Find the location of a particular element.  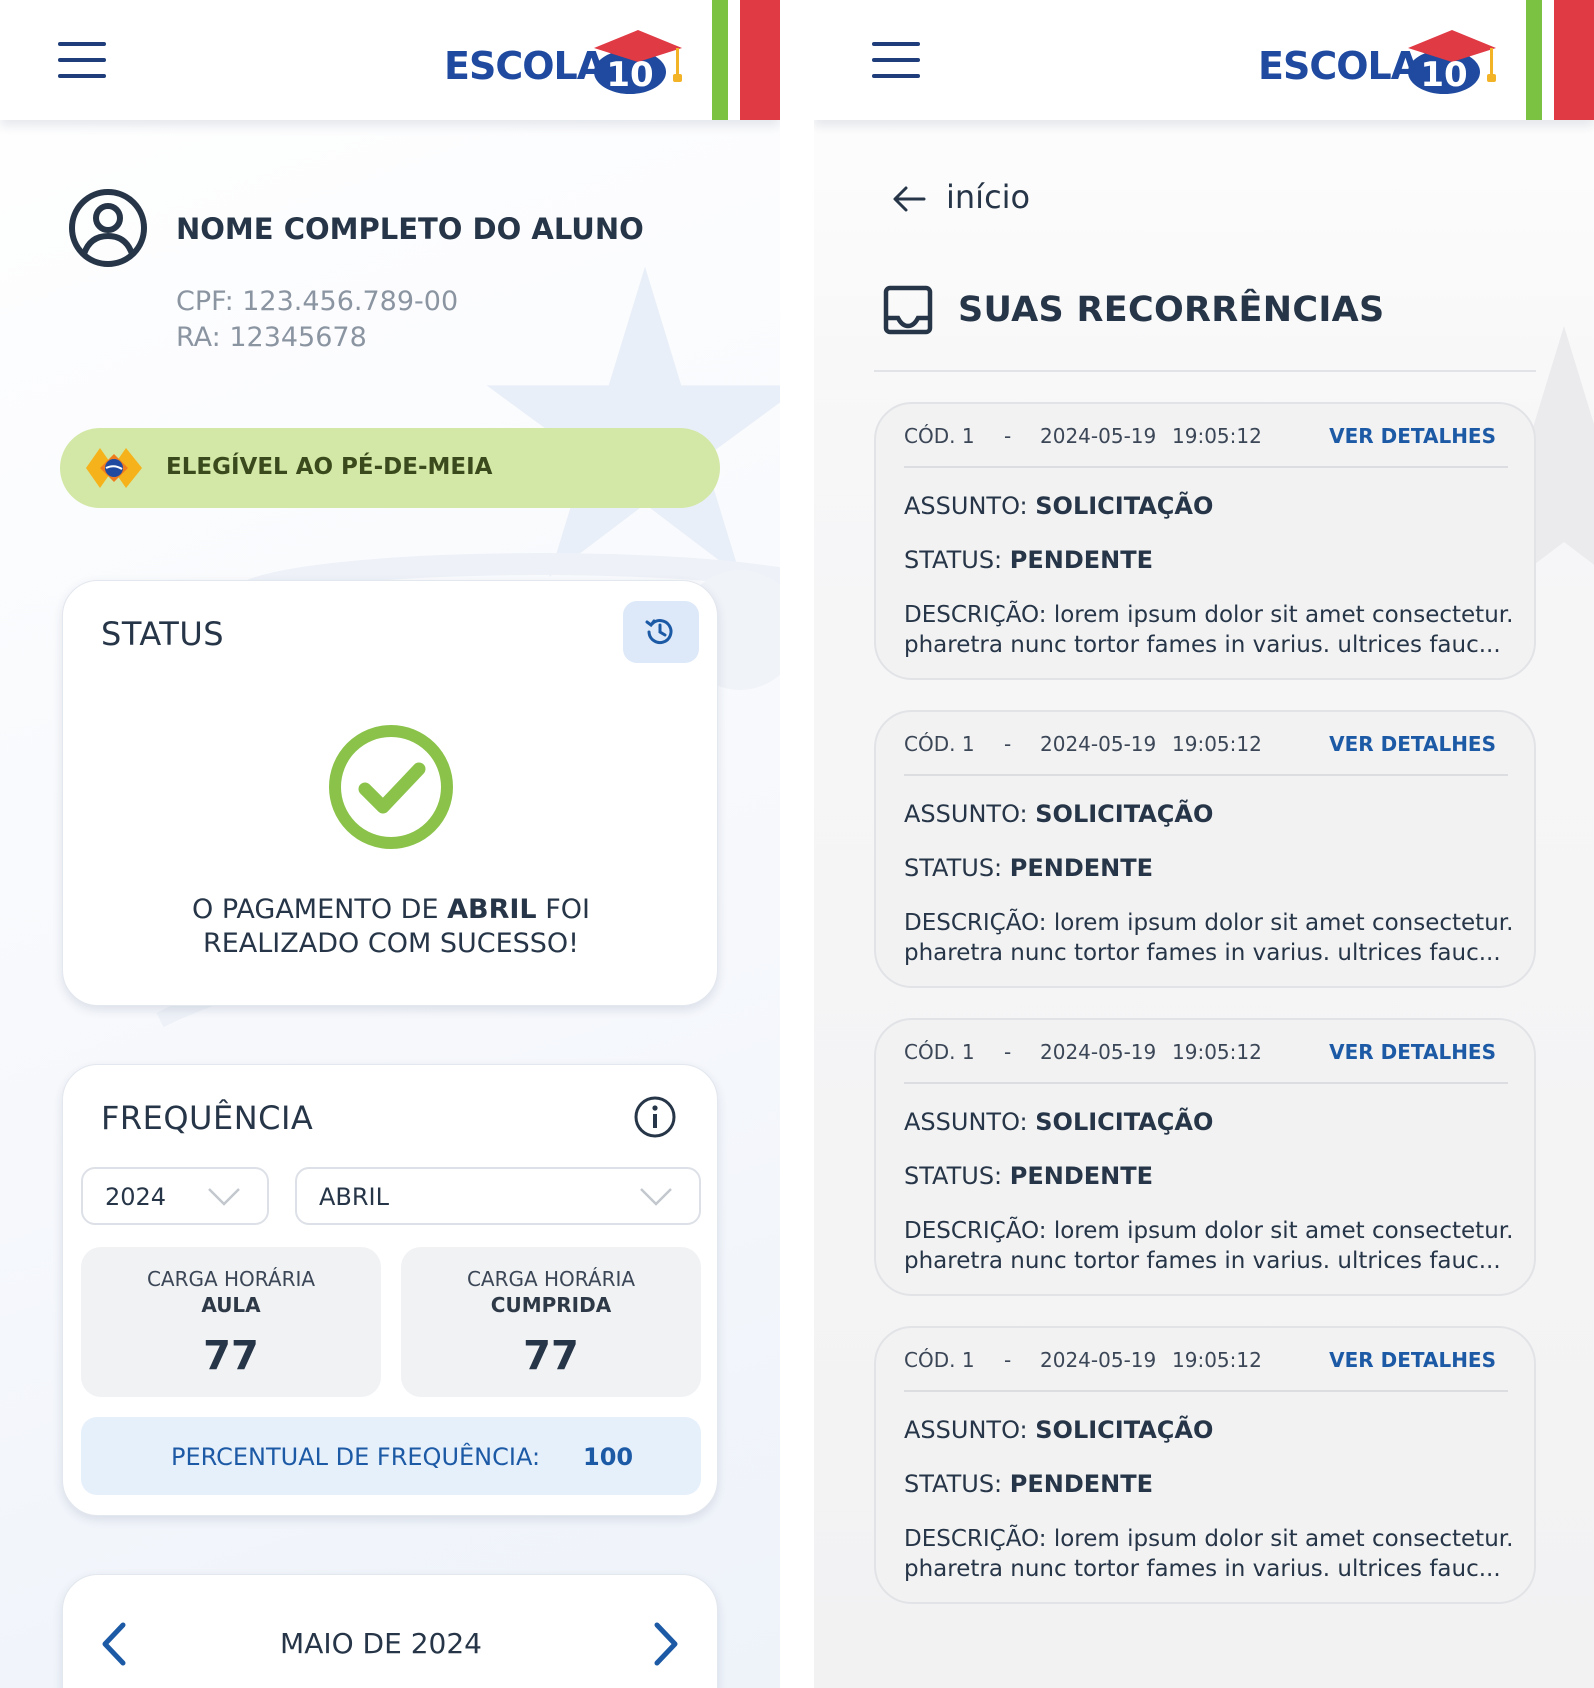

status-title: STATUS is located at coordinates (163, 634).